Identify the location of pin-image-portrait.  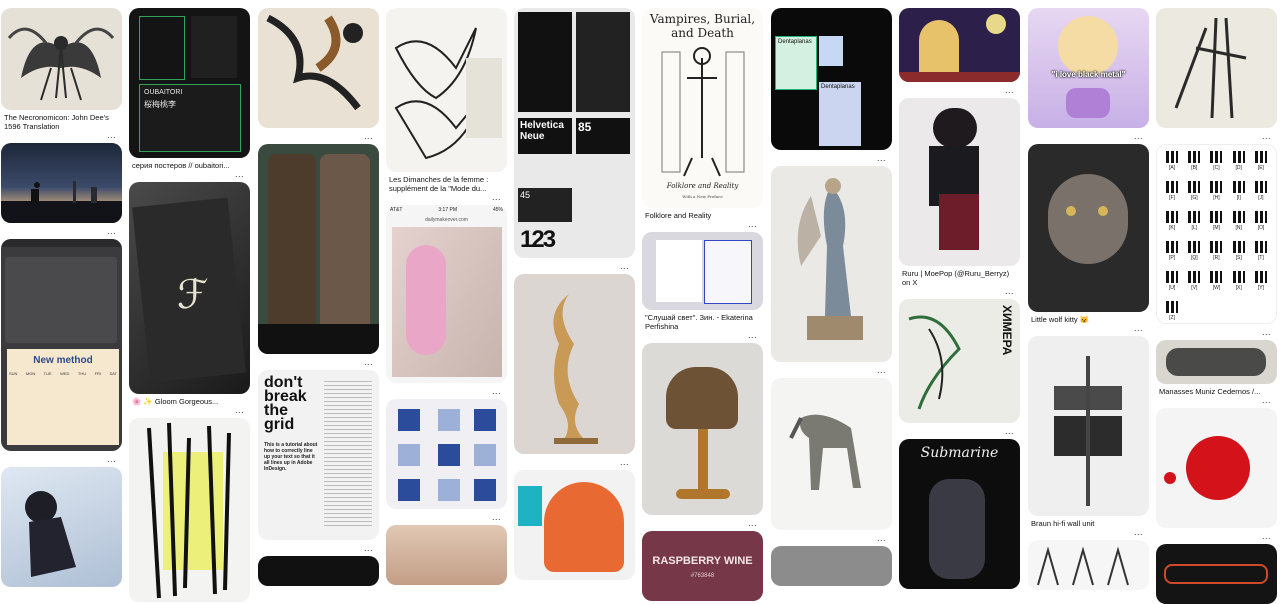
(446, 555).